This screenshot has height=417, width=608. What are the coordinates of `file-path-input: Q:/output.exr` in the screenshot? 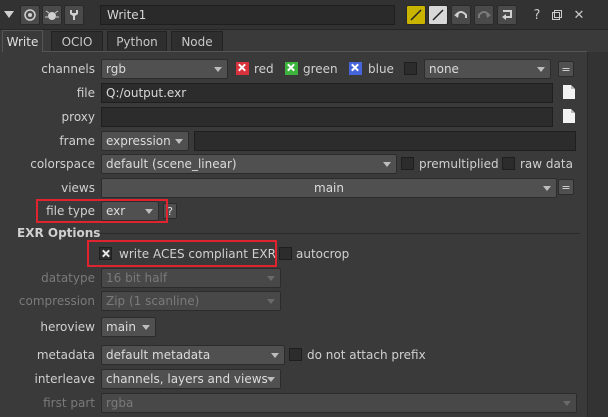 It's located at (327, 93).